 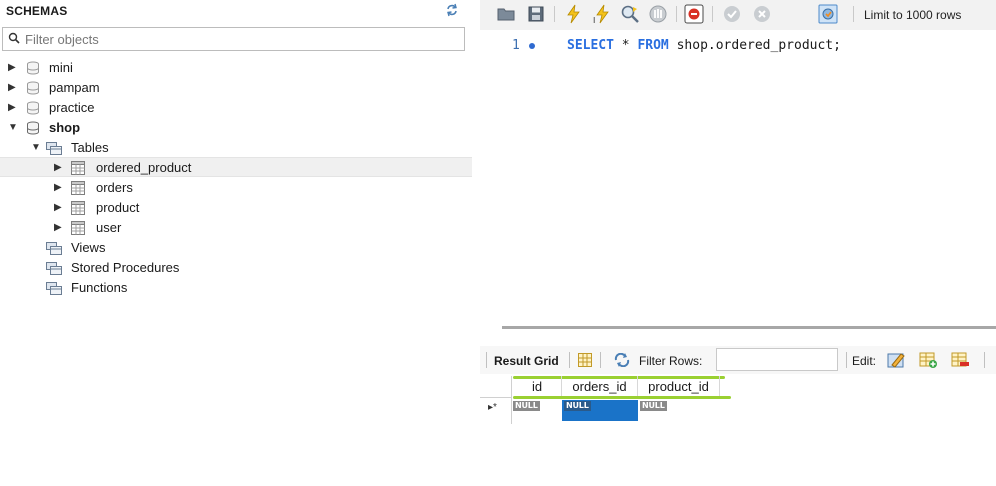 What do you see at coordinates (928, 360) in the screenshot?
I see `add-row-icon` at bounding box center [928, 360].